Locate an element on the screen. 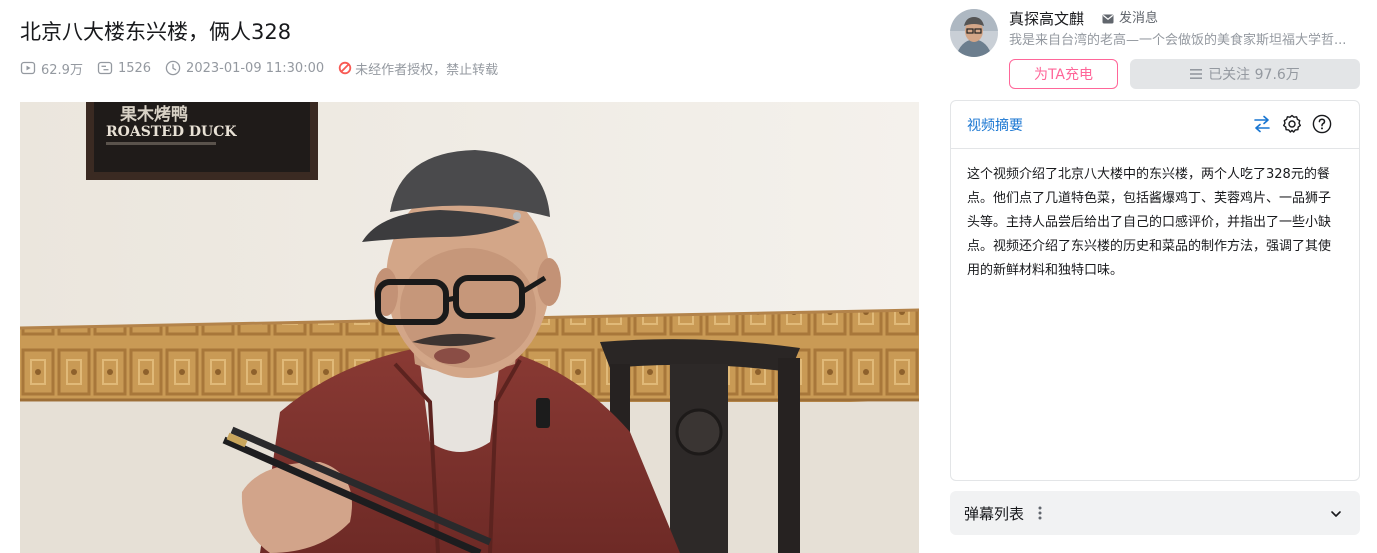 This screenshot has width=1377, height=553. summary-tools is located at coordinates (1288, 124).